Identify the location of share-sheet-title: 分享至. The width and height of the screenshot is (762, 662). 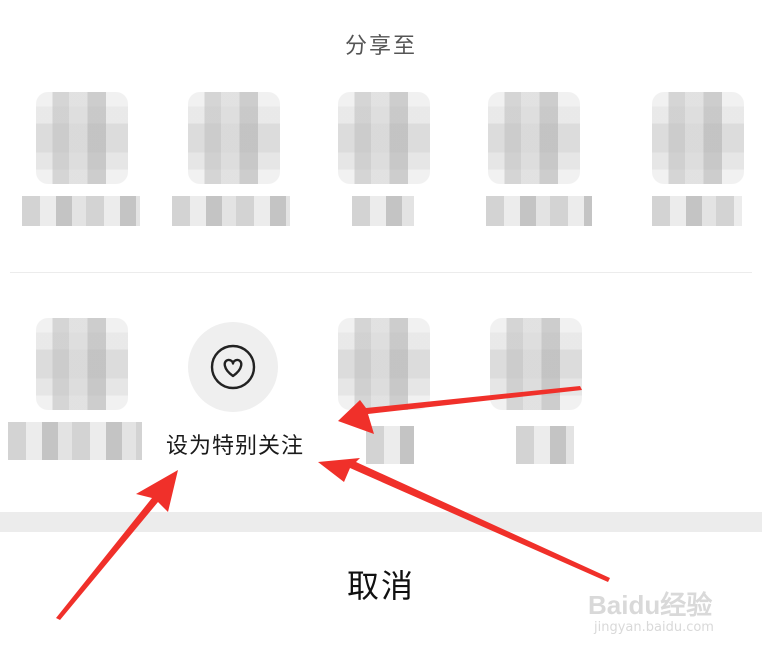
(380, 46).